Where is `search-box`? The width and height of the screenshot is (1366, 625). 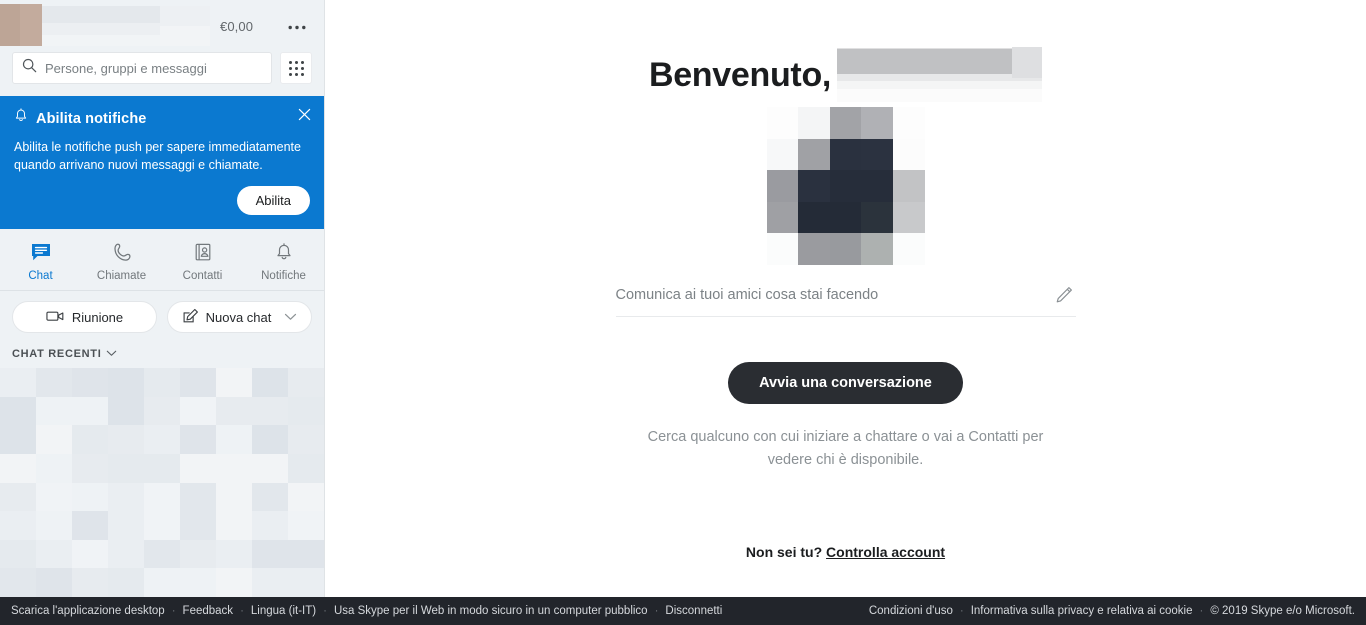
search-box is located at coordinates (142, 68).